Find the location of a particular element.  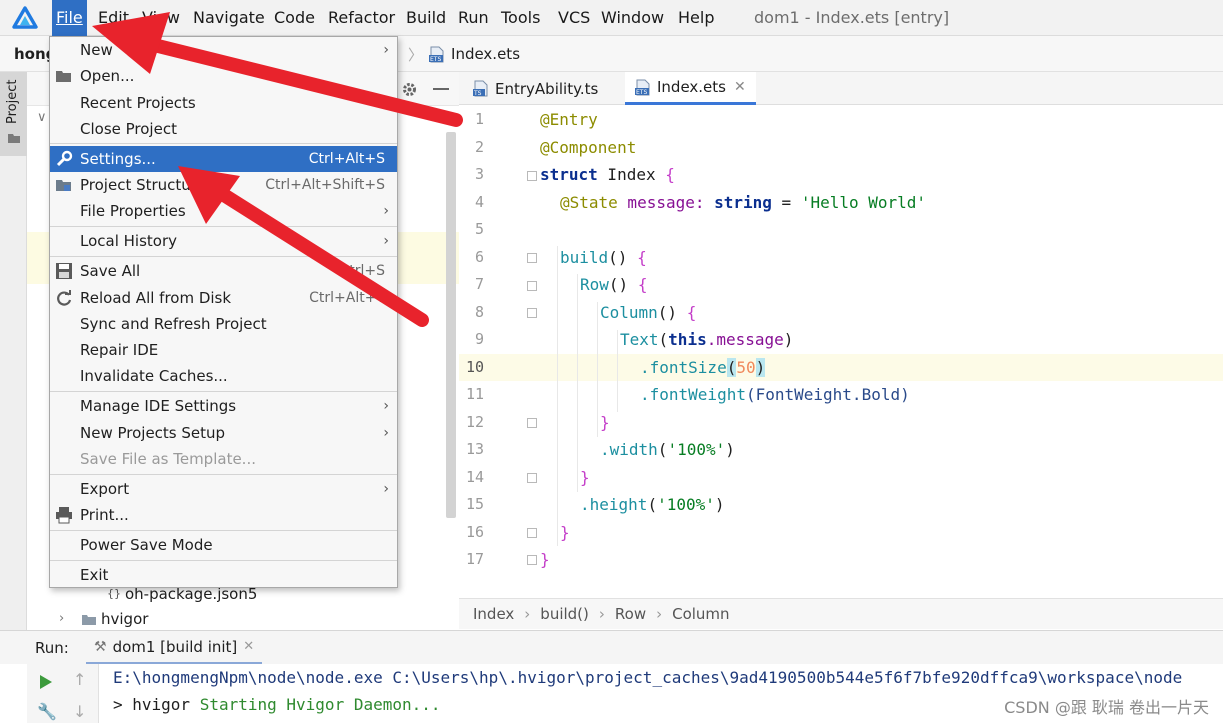

arrow-up-icon: ↑ is located at coordinates (79, 679).